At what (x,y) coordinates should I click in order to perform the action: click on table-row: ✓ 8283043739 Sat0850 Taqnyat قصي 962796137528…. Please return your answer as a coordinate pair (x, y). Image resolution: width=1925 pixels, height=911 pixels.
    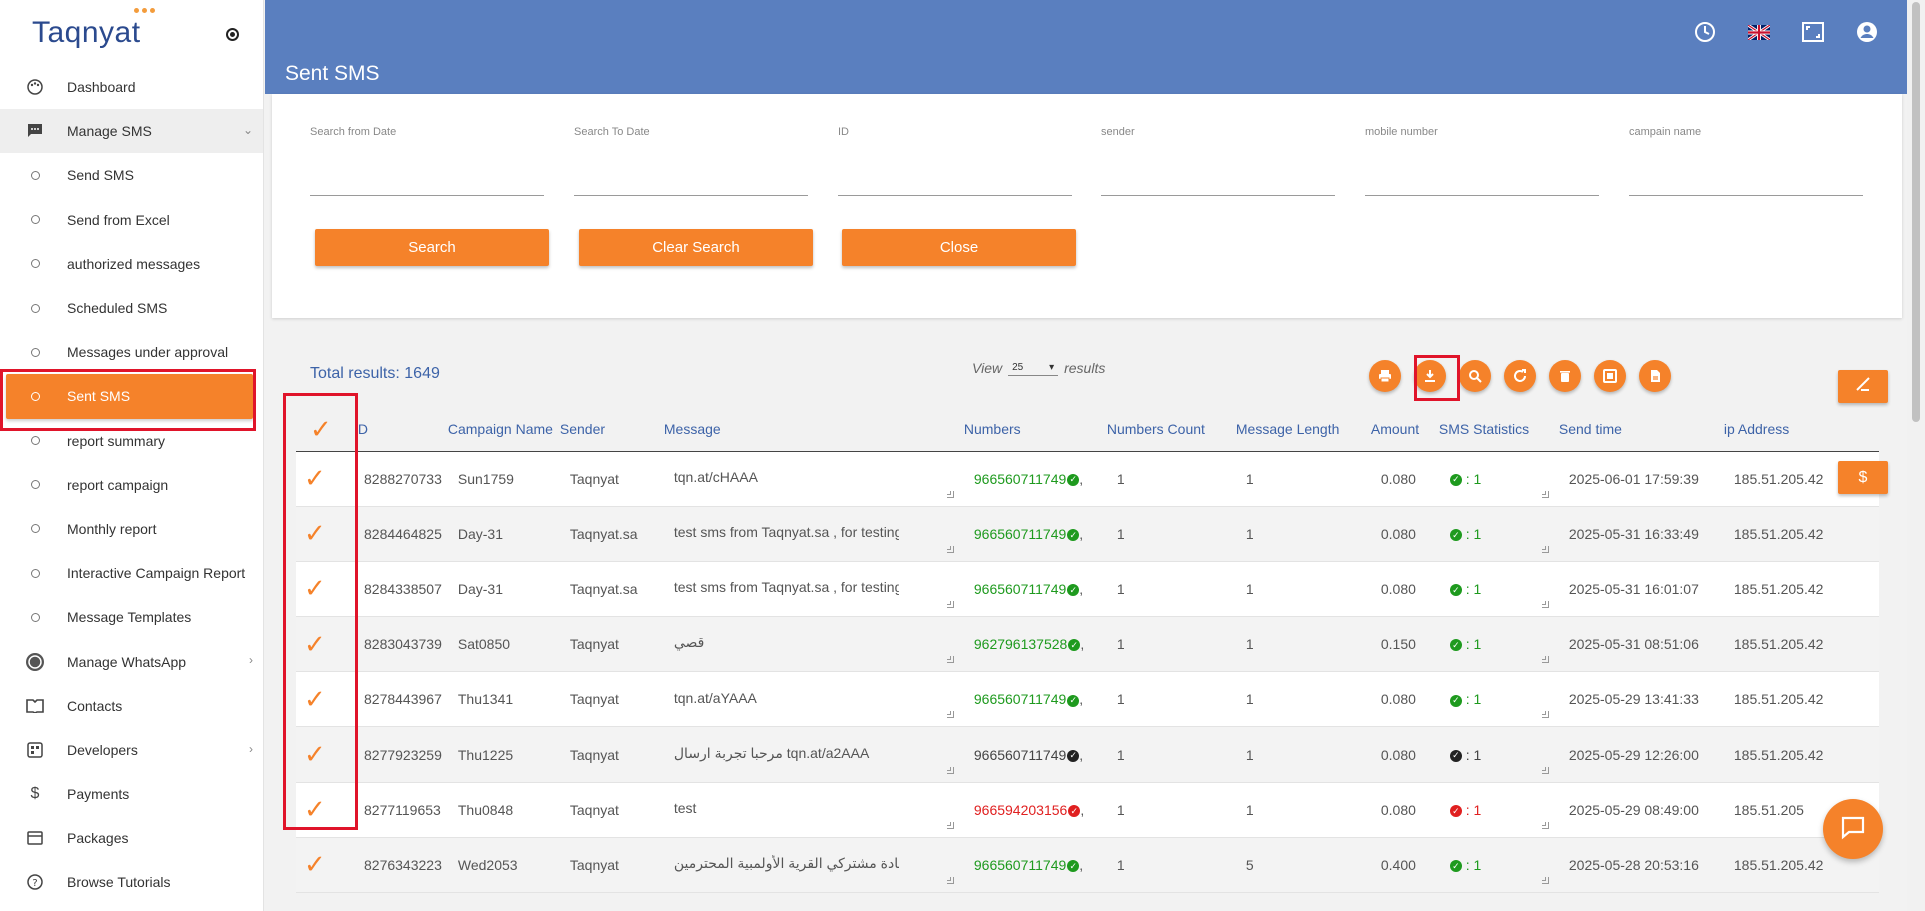
    Looking at the image, I should click on (1087, 644).